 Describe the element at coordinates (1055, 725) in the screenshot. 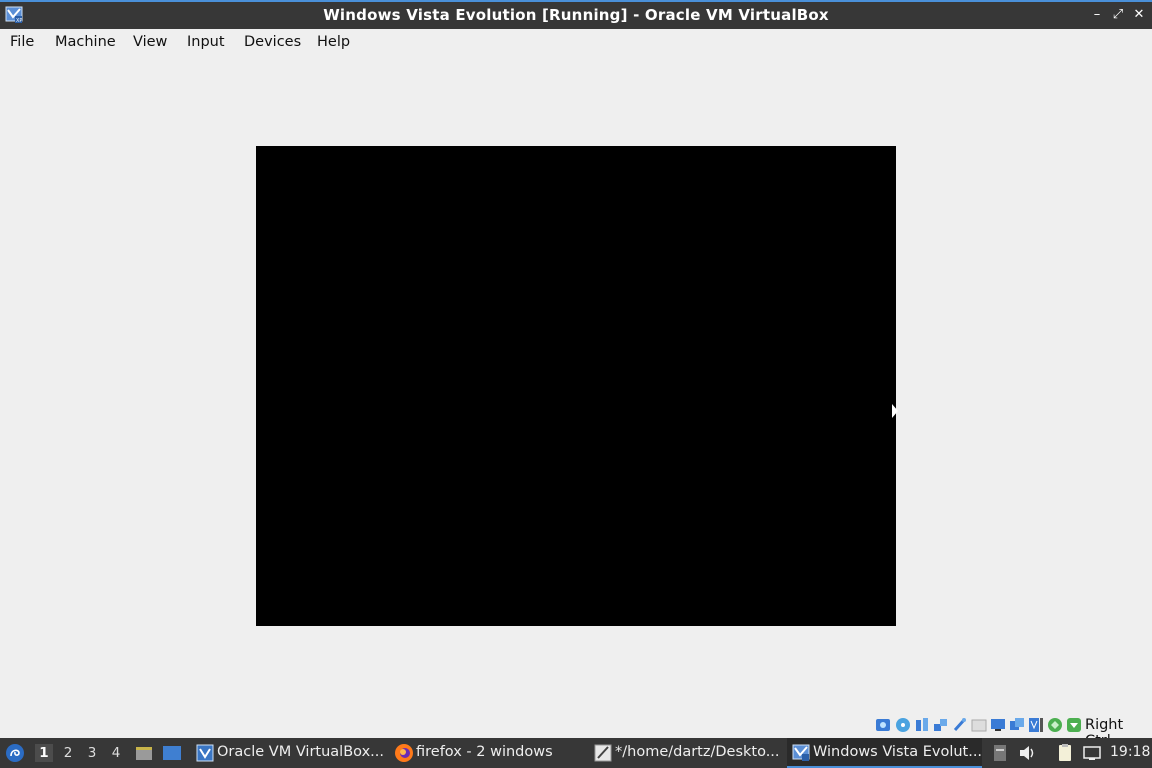

I see `mouse-integration-icon` at that location.